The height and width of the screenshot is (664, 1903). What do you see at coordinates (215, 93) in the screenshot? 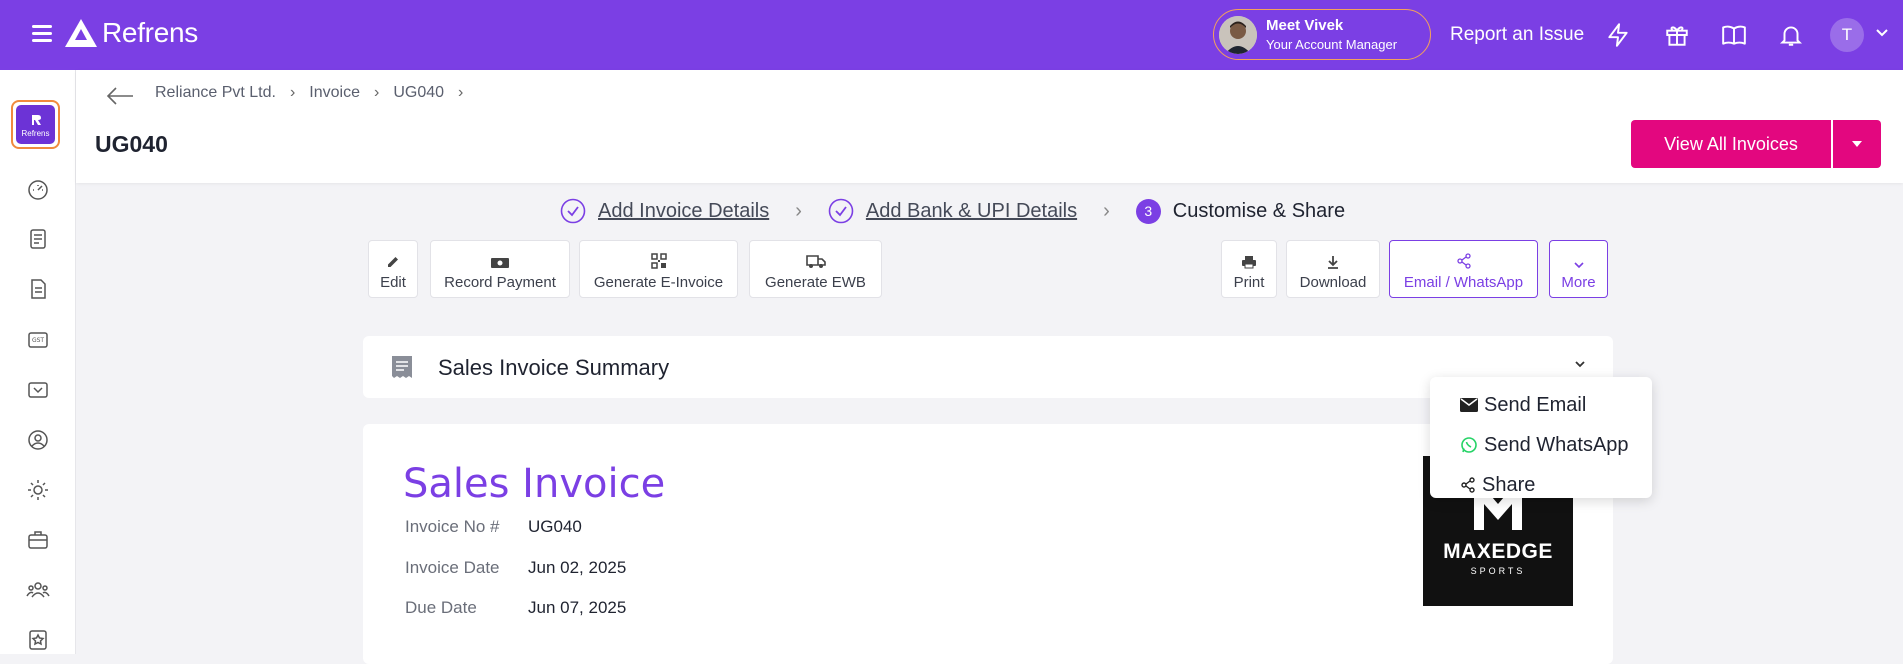
I see `breadcrumb-client: Reliance Pvt Ltd.` at bounding box center [215, 93].